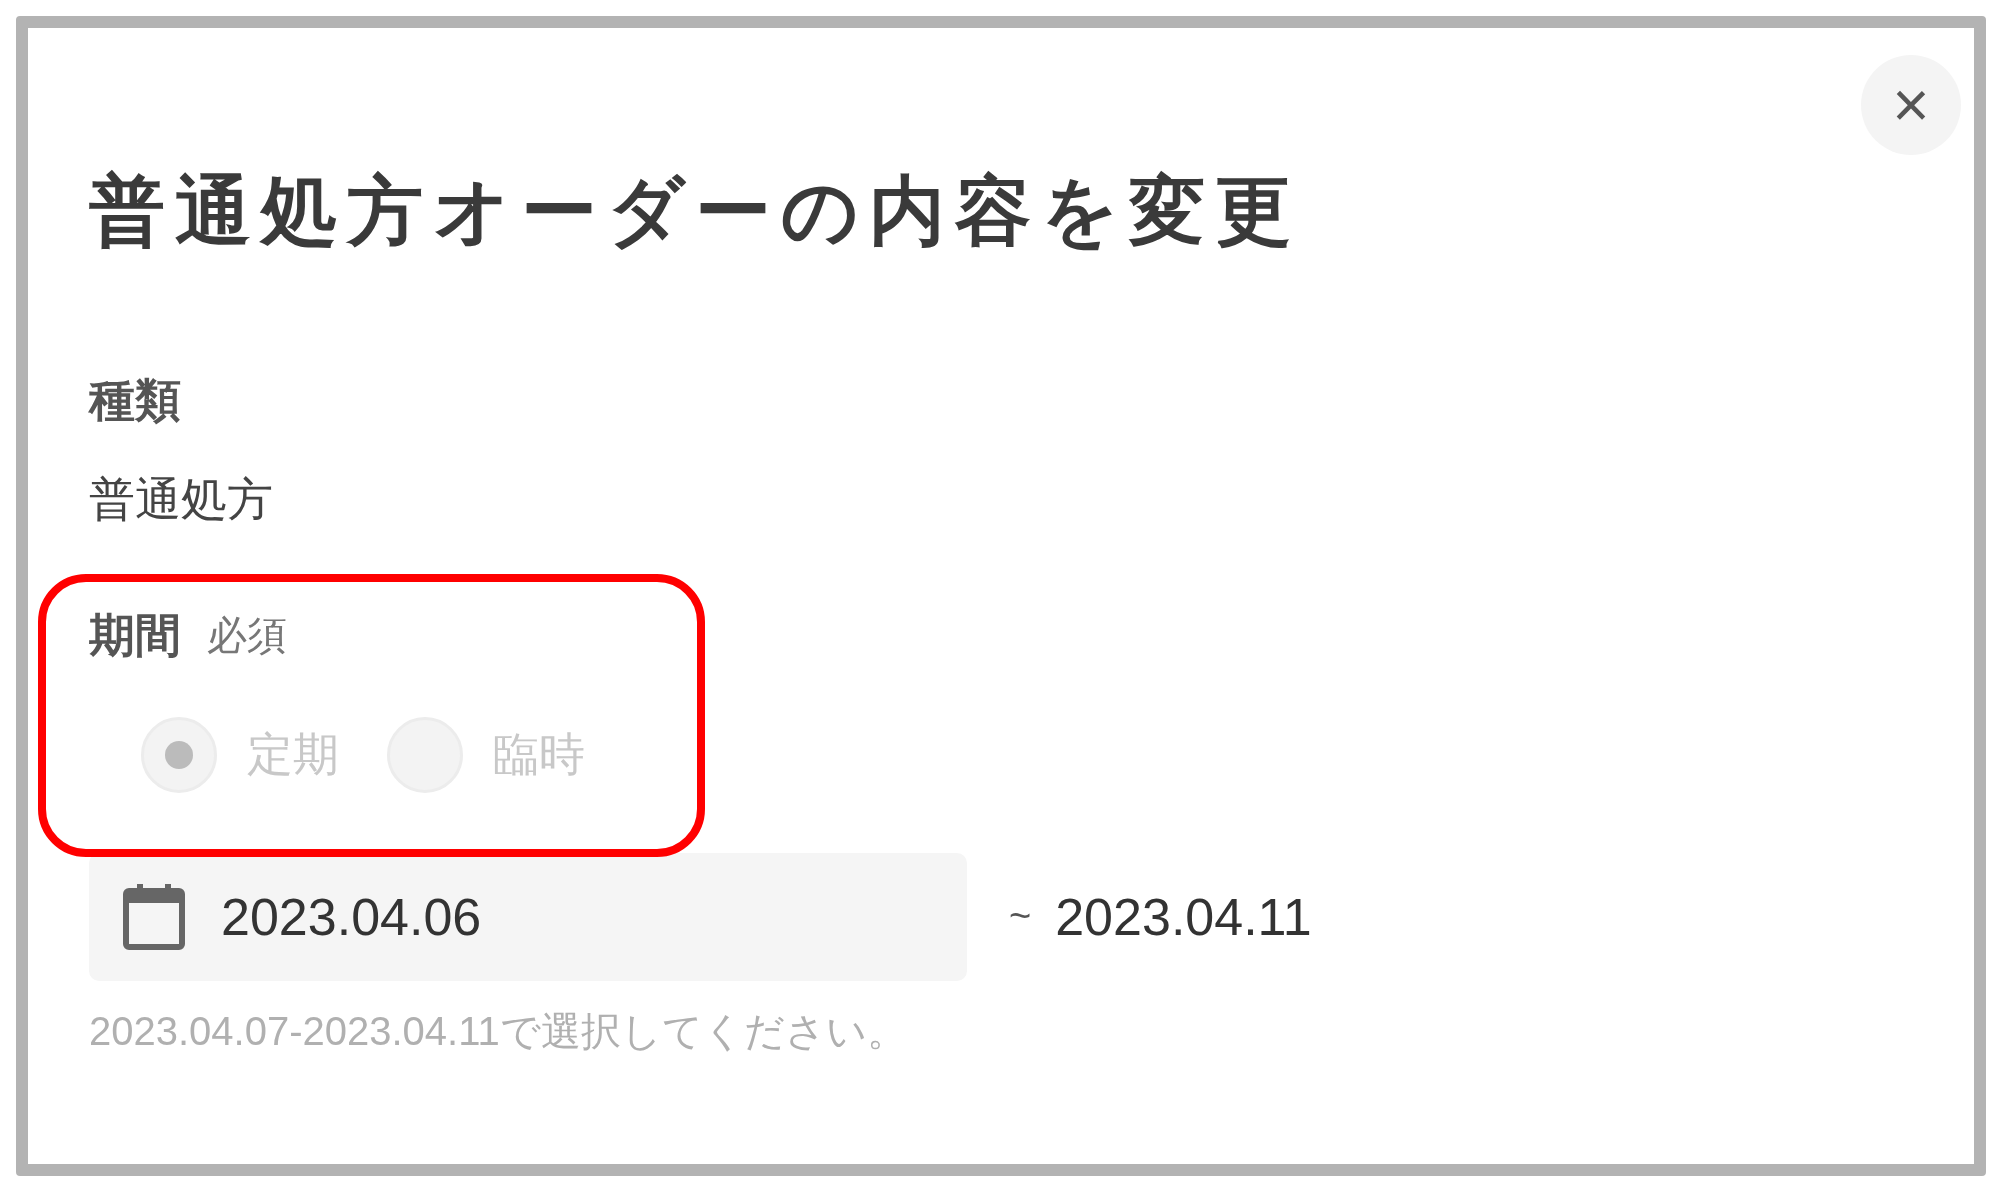 The image size is (2000, 1187). What do you see at coordinates (154, 916) in the screenshot?
I see `calendar-icon` at bounding box center [154, 916].